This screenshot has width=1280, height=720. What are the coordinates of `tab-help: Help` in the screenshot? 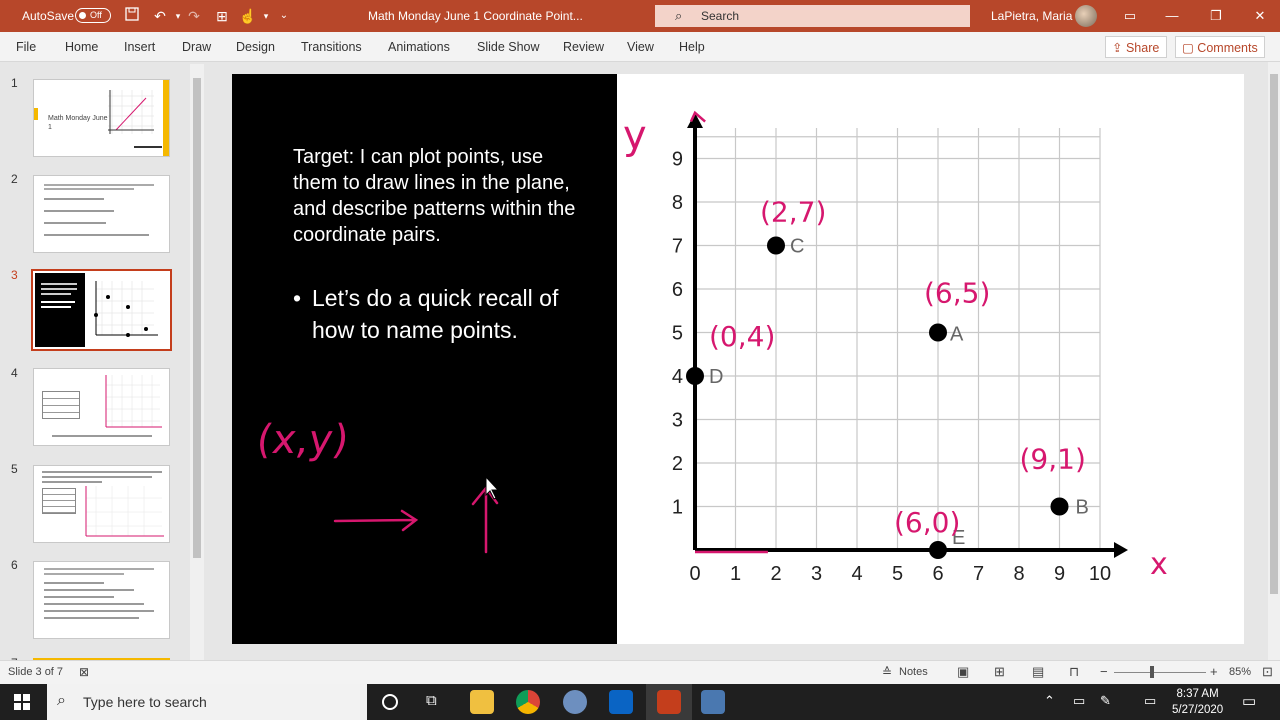 It's located at (692, 47).